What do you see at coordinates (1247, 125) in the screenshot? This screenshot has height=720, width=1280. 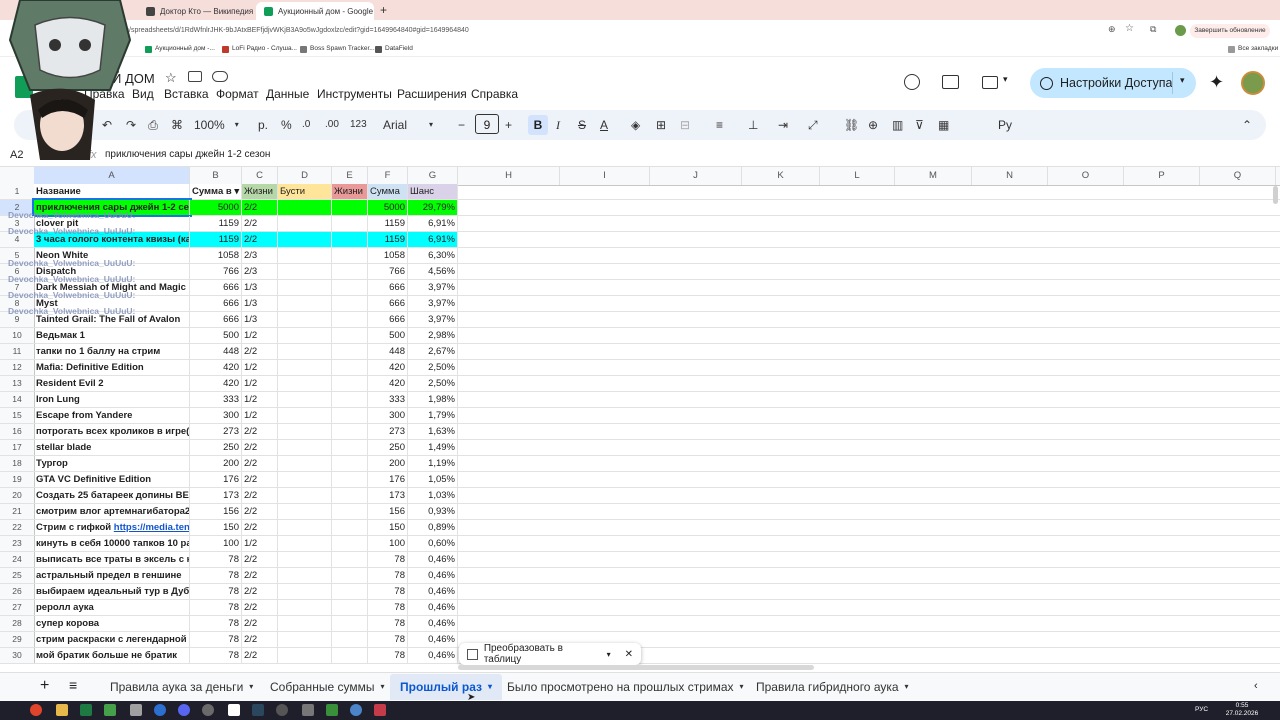 I see `collapse-toolbar-icon: ⌃` at bounding box center [1247, 125].